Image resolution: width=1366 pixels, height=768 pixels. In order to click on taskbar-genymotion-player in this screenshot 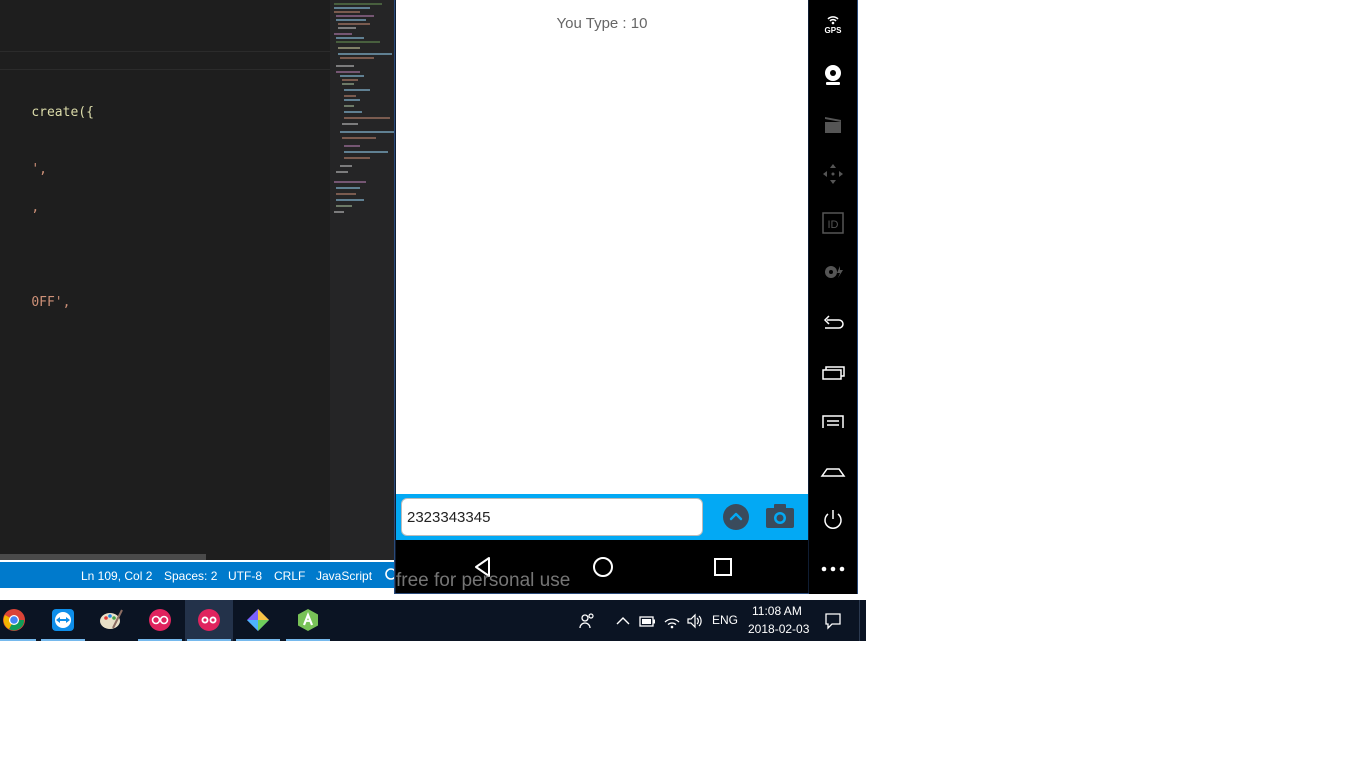, I will do `click(209, 620)`.